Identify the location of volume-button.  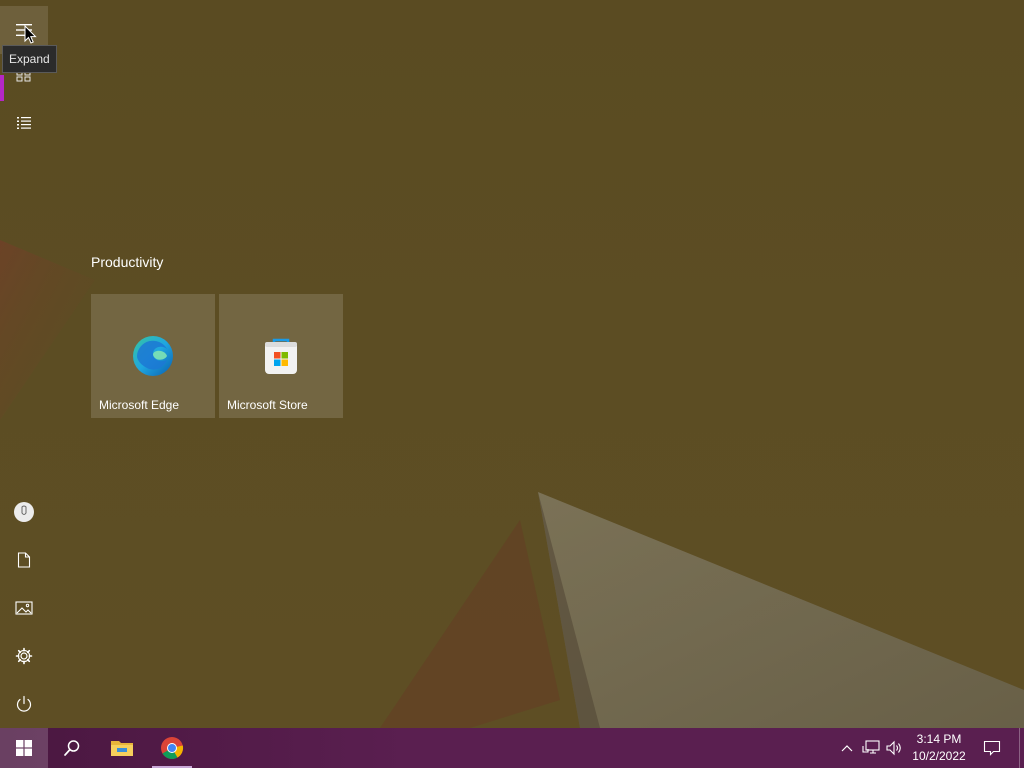
(894, 748).